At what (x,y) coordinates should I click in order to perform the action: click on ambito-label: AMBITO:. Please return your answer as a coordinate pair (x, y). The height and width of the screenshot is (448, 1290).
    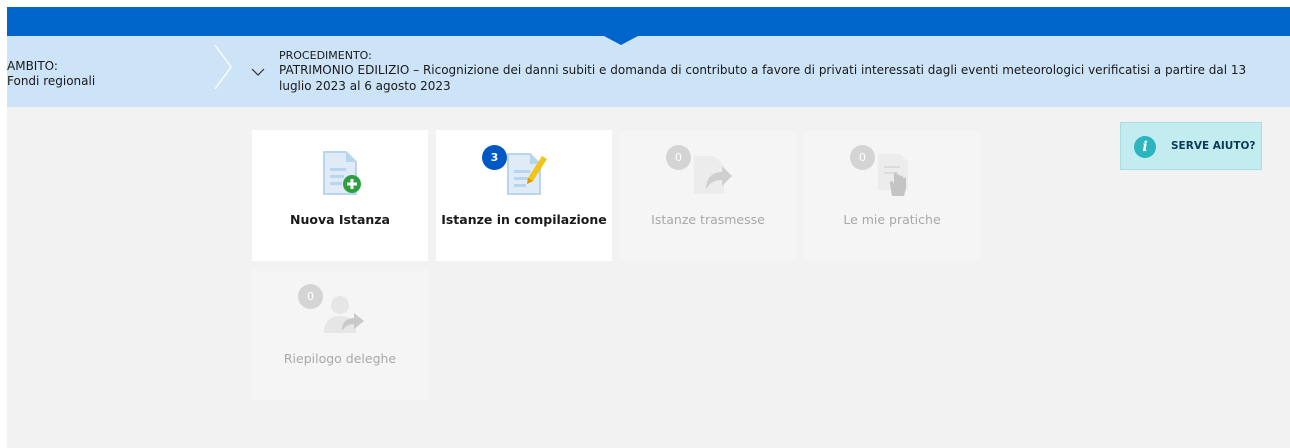
    Looking at the image, I should click on (32, 66).